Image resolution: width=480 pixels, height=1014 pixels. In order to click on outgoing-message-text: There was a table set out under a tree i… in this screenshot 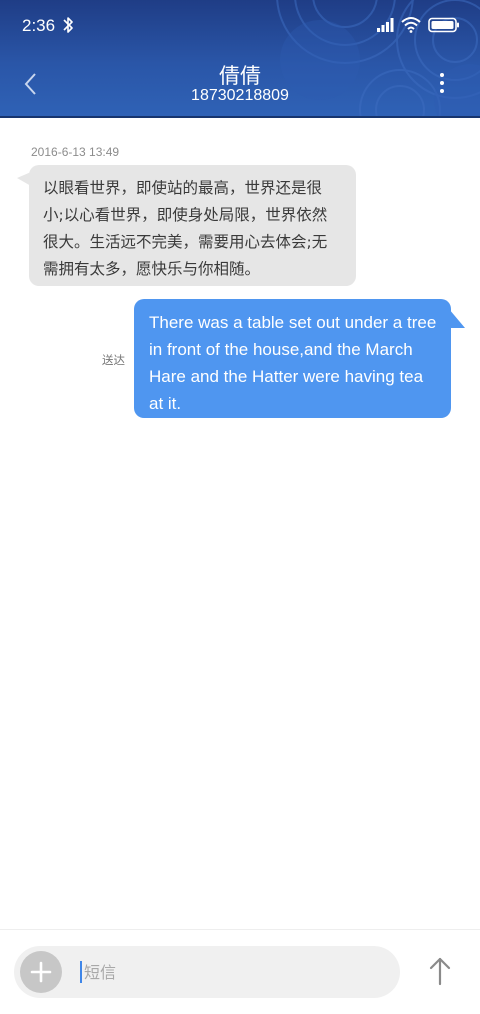, I will do `click(293, 363)`.